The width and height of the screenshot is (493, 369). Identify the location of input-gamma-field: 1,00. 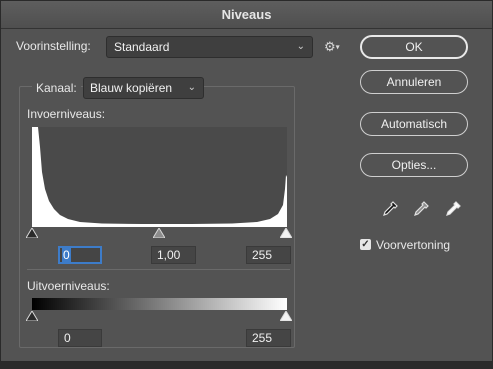
(173, 255).